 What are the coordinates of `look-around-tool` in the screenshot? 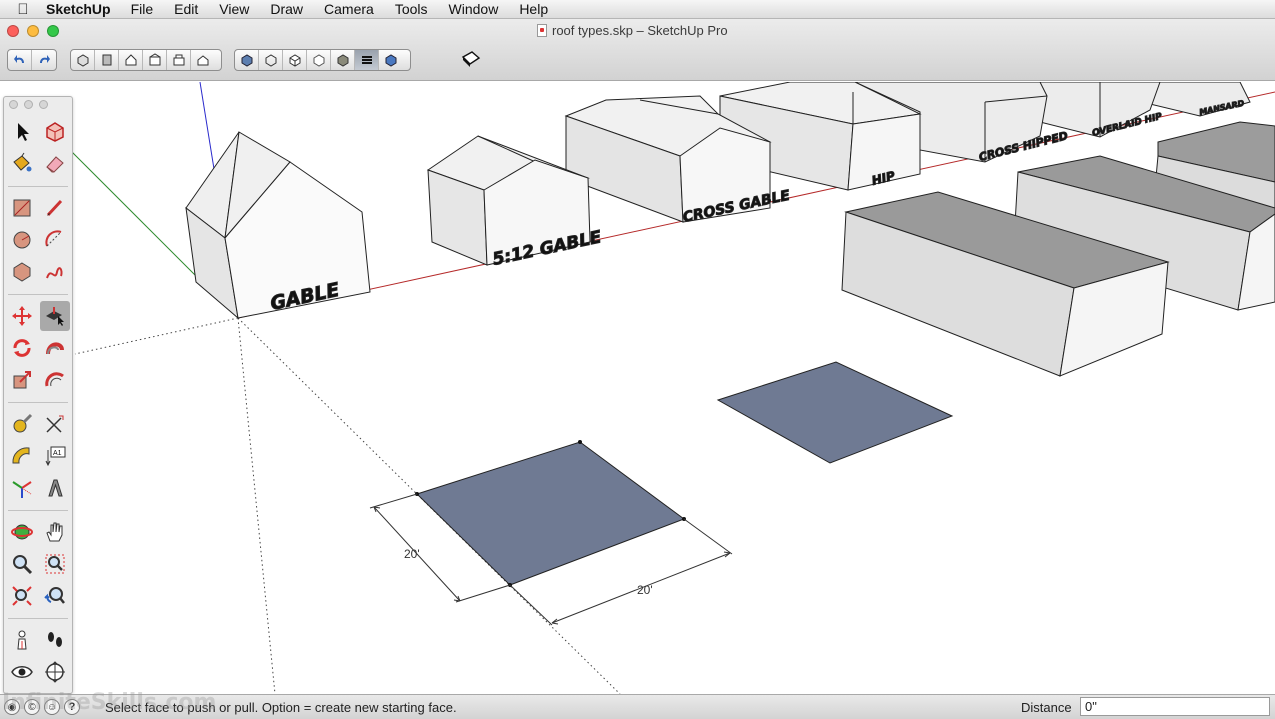 It's located at (22, 672).